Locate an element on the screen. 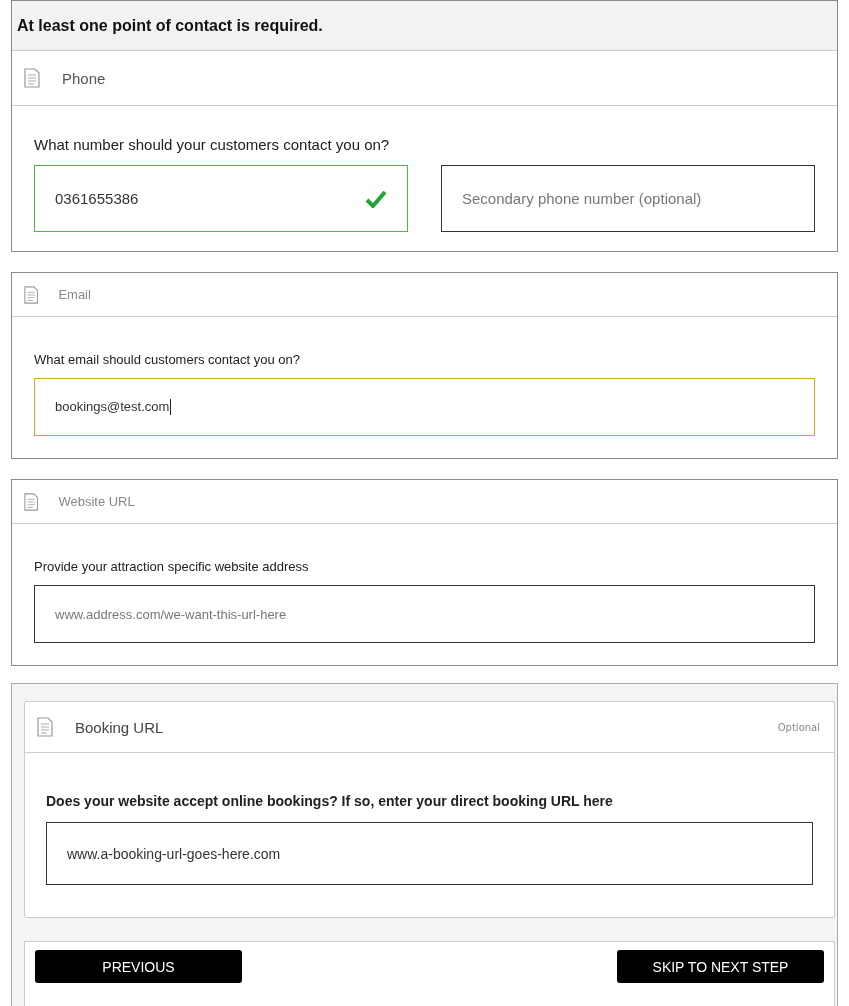 This screenshot has width=849, height=1006. section-title: Email is located at coordinates (75, 294).